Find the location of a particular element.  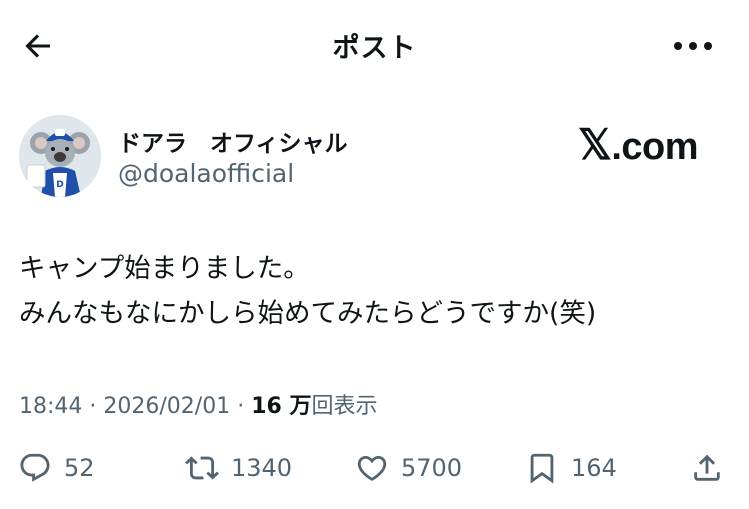

x-com-logo: 𝕏.com is located at coordinates (638, 145).